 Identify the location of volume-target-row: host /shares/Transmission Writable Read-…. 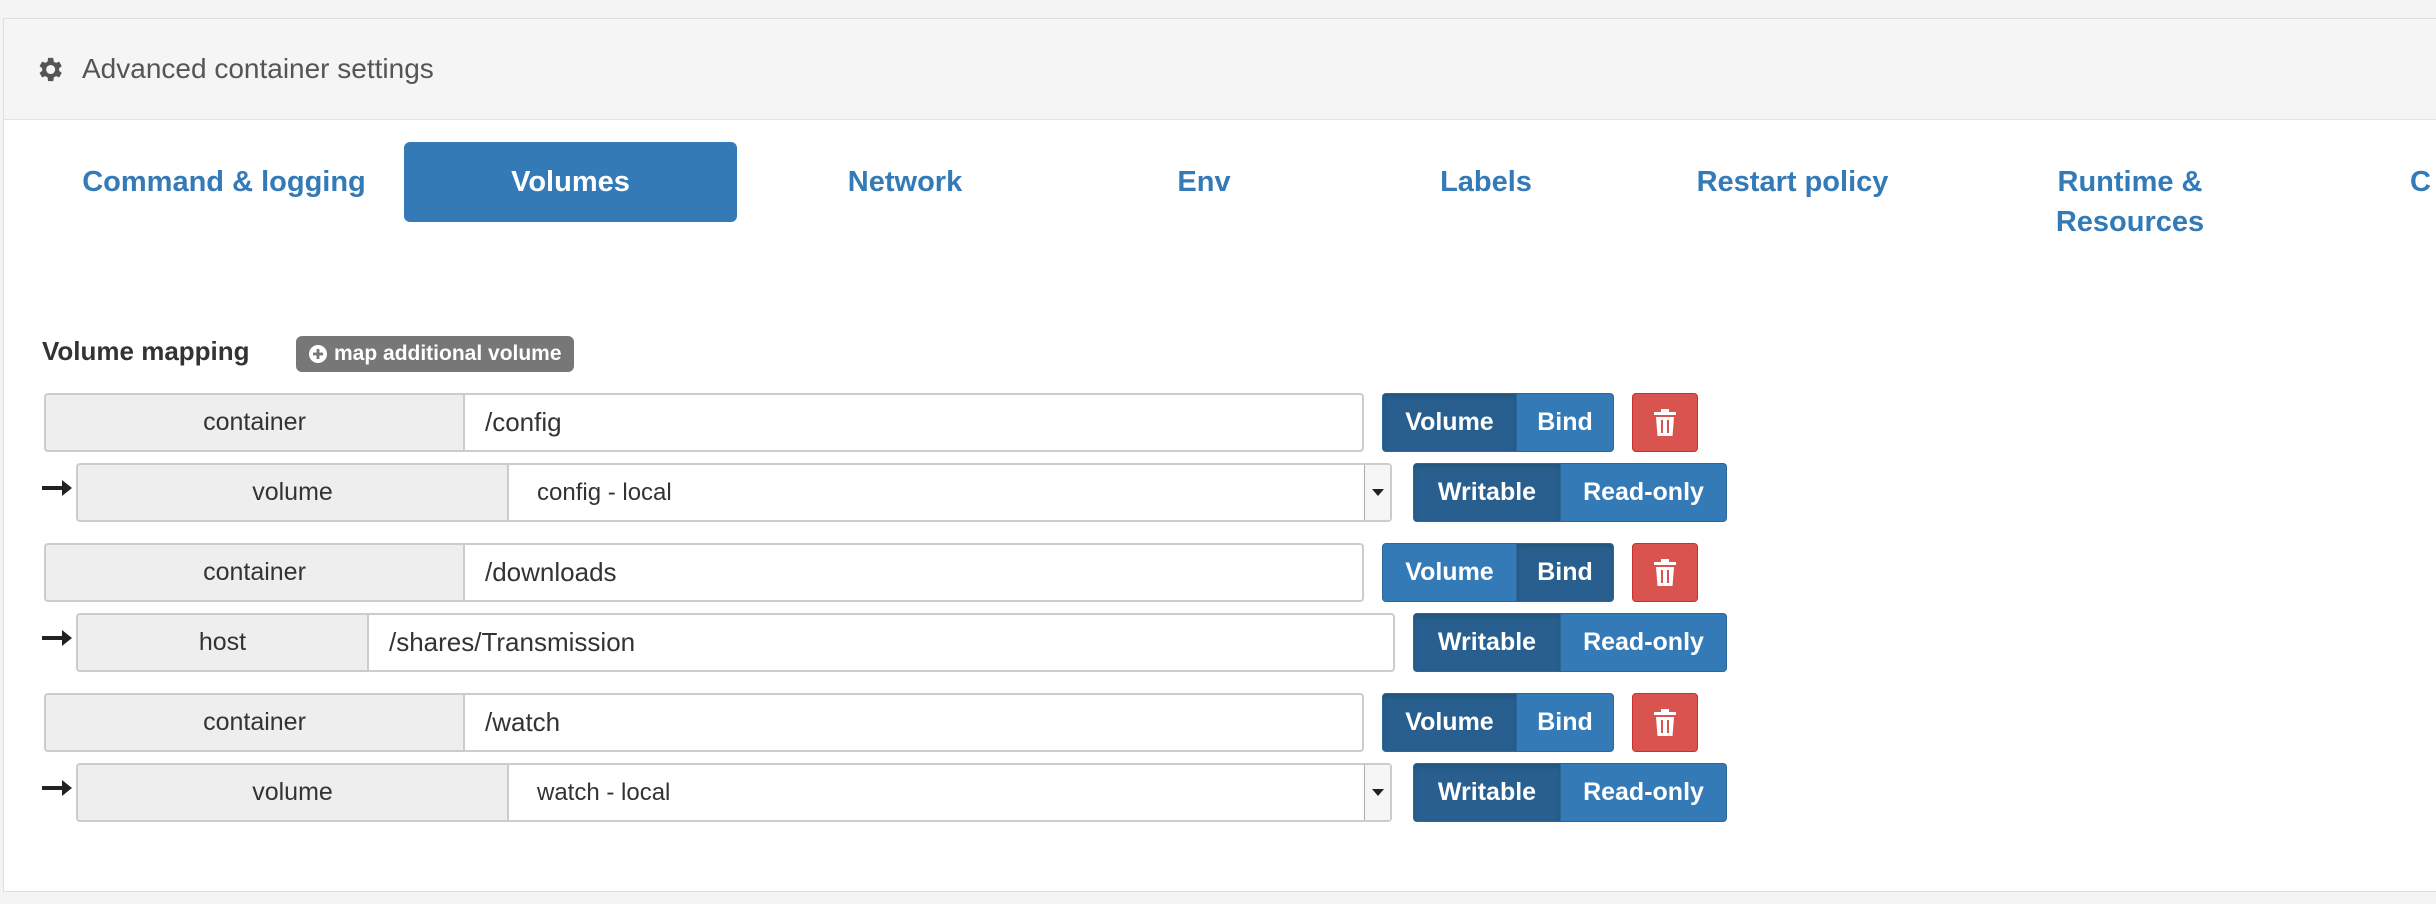
(900, 642).